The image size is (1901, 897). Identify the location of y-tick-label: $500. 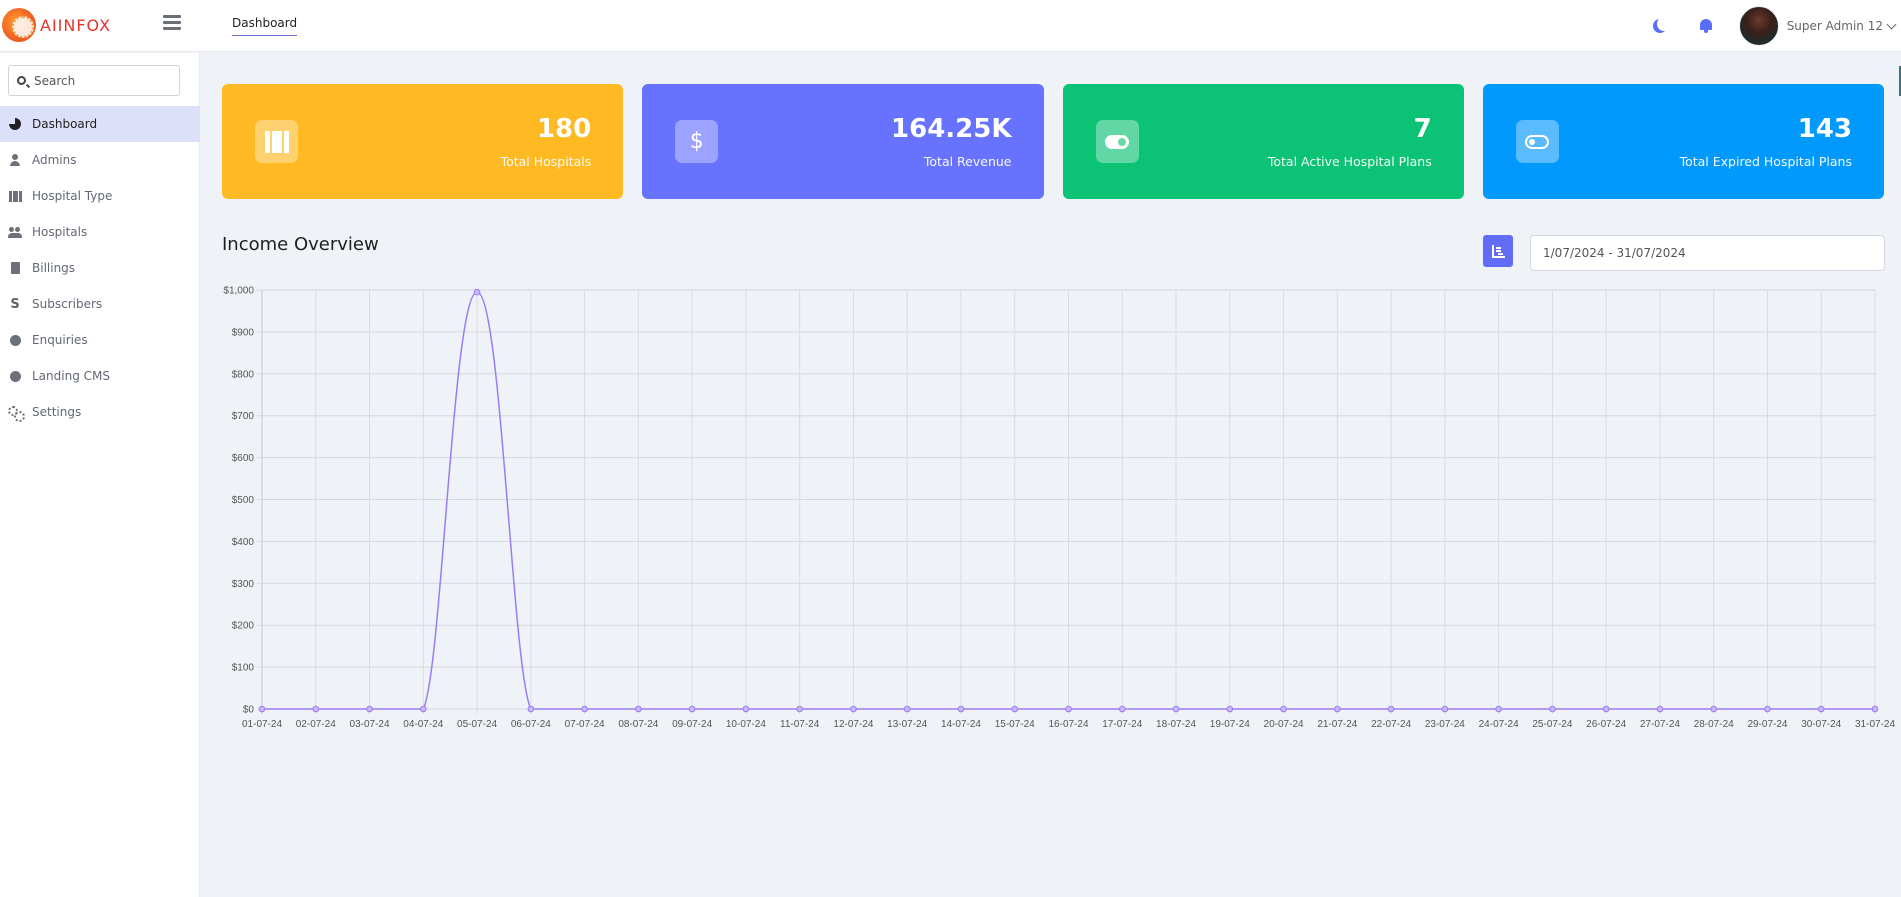
(243, 500).